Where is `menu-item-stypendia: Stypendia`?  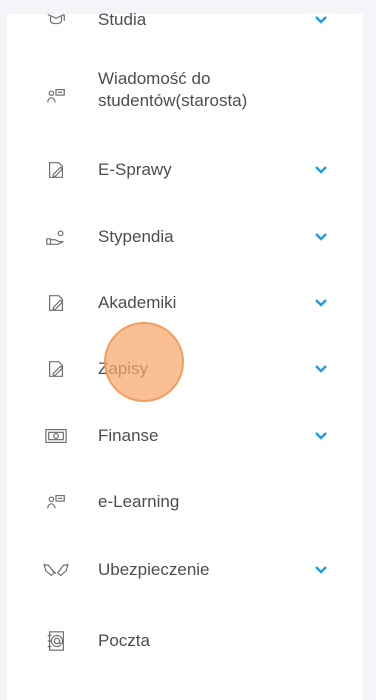 menu-item-stypendia: Stypendia is located at coordinates (178, 237).